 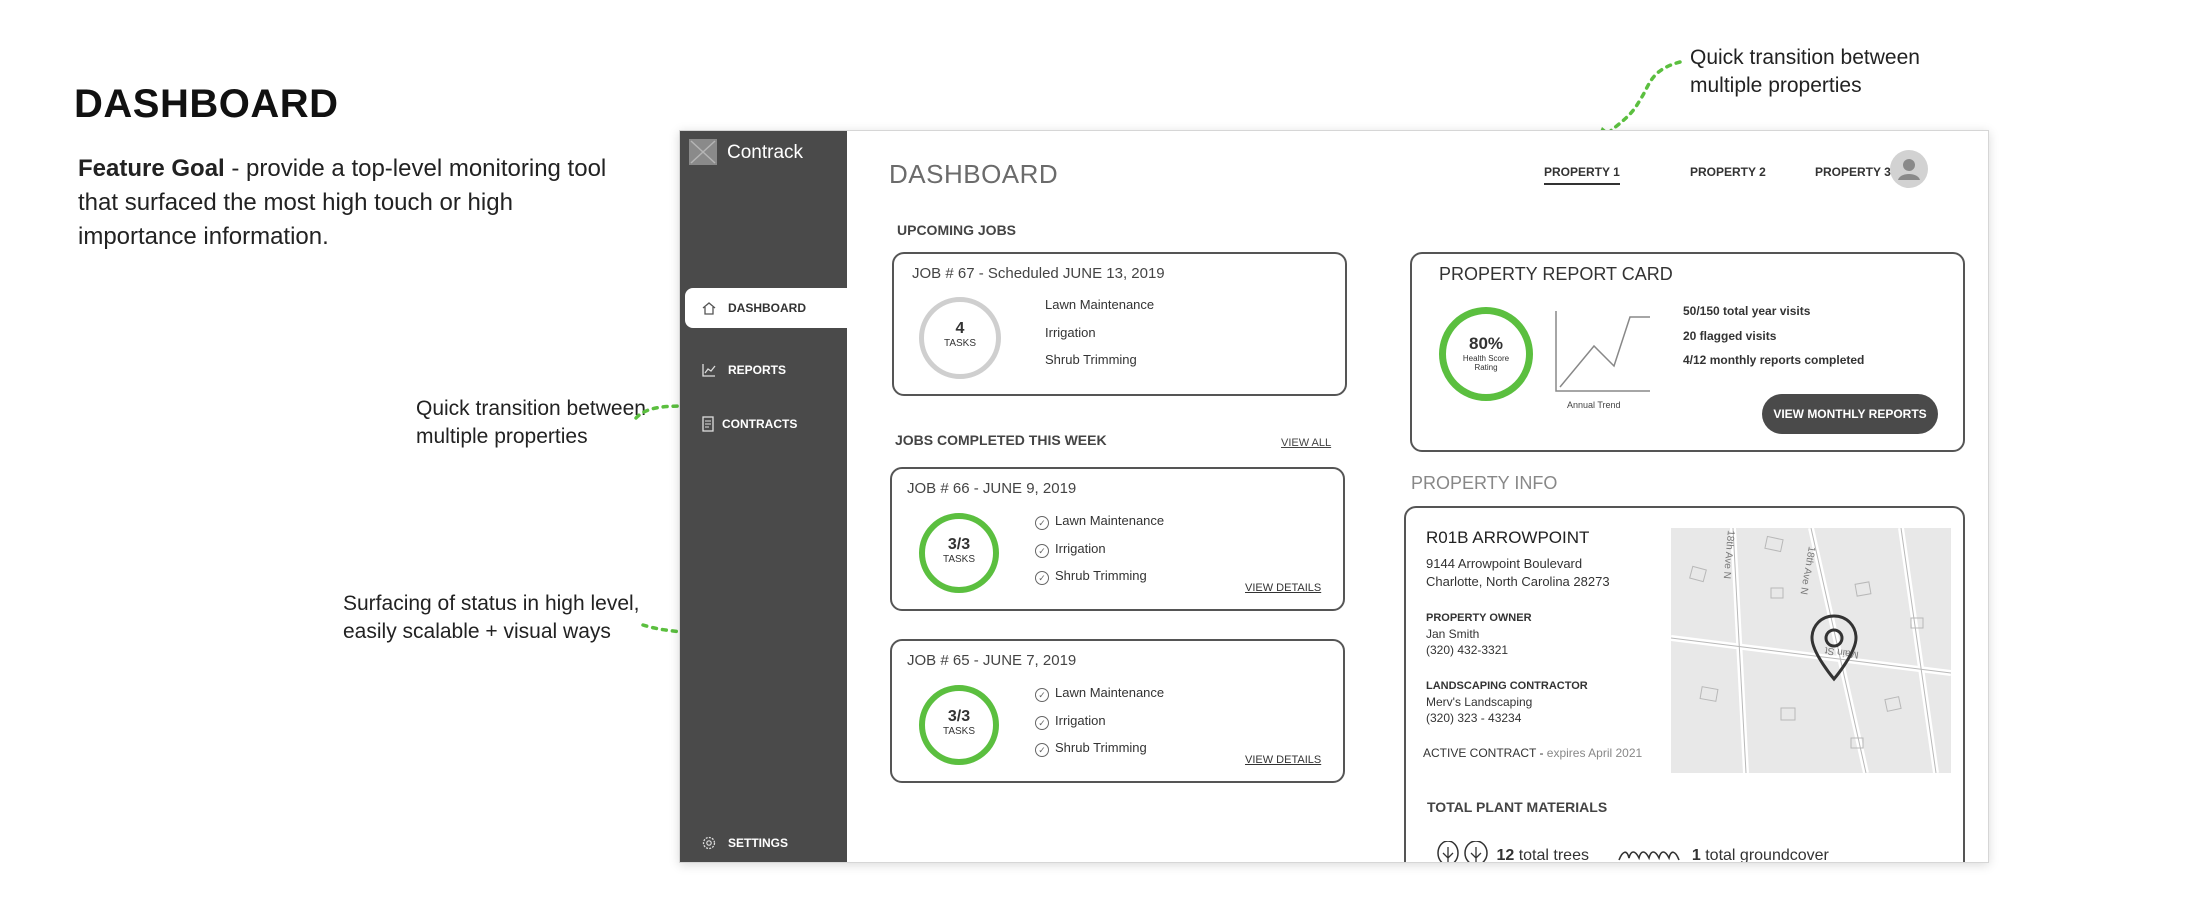 I want to click on health-score-ring: 80% Health Score Rating, so click(x=1486, y=354).